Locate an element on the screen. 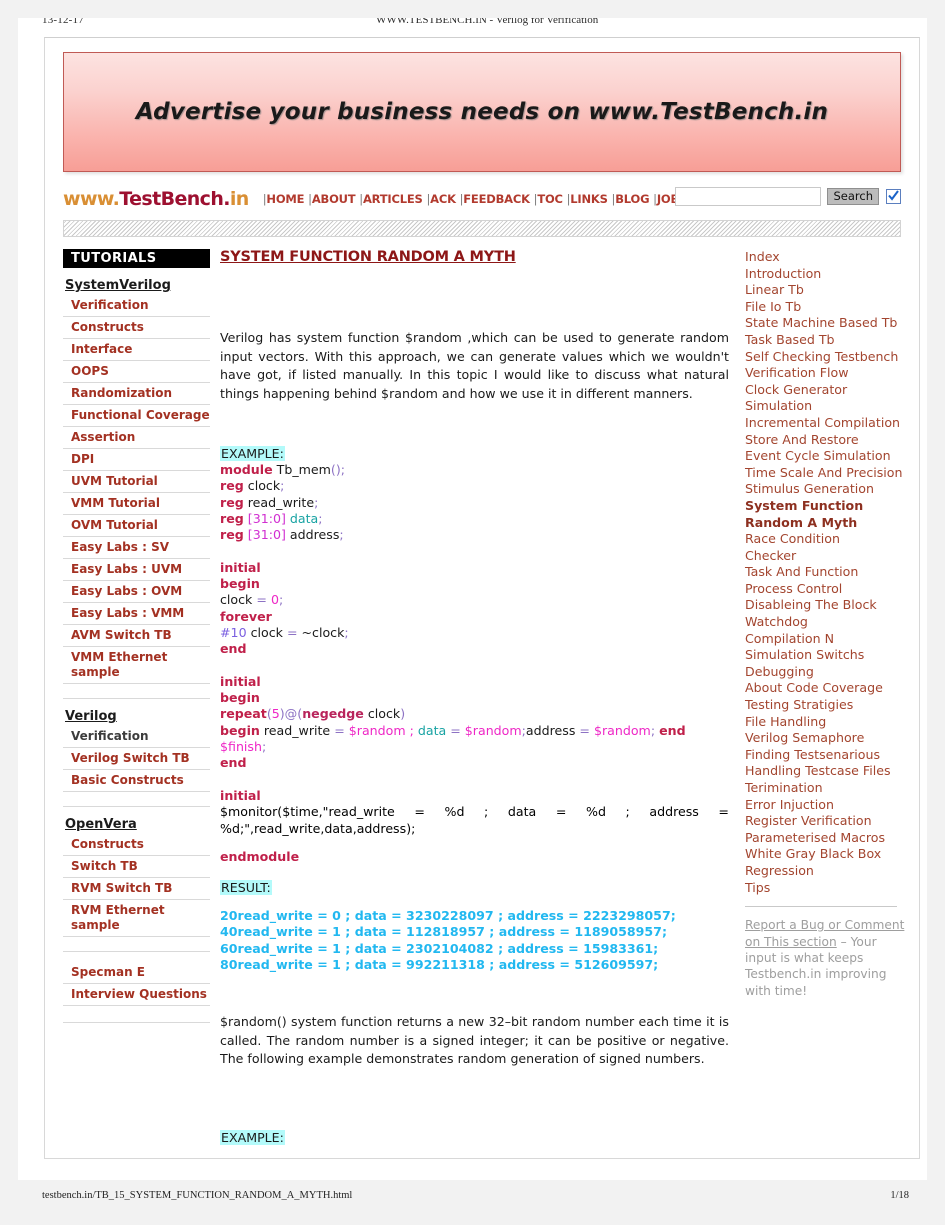  toc-item-white-gray-black-box: White Gray Black Box is located at coordinates (825, 854).